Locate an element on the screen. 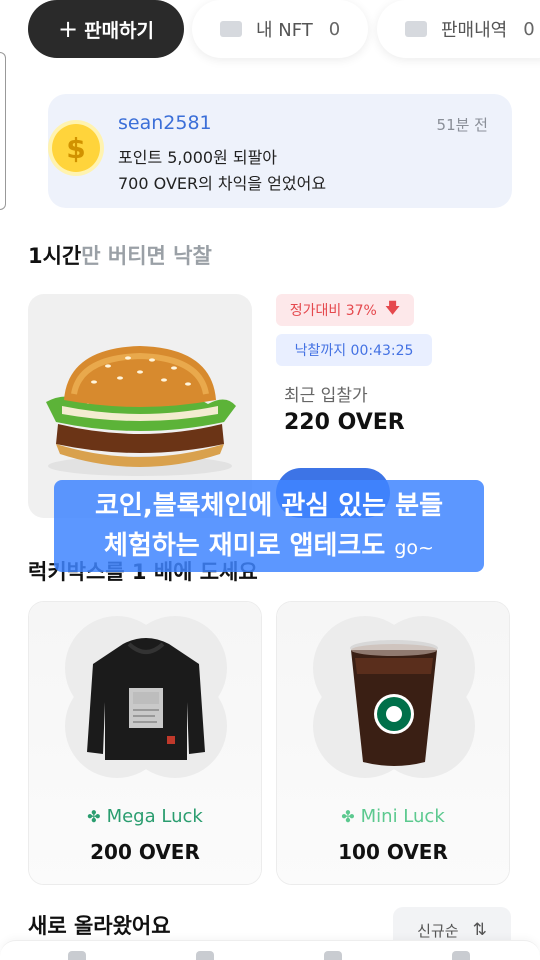 This screenshot has height=960, width=540. top-action-bar: + 판매하기 내 NFT 0 판매내역 0 is located at coordinates (270, 35).